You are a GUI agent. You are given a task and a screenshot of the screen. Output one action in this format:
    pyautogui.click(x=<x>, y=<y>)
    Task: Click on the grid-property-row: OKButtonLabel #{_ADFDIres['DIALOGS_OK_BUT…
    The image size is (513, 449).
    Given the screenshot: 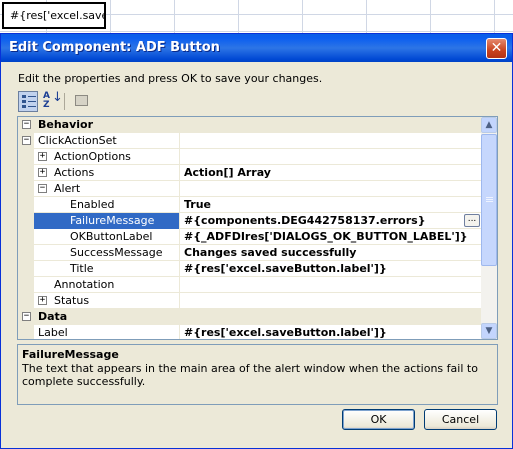 What is the action you would take?
    pyautogui.click(x=250, y=237)
    